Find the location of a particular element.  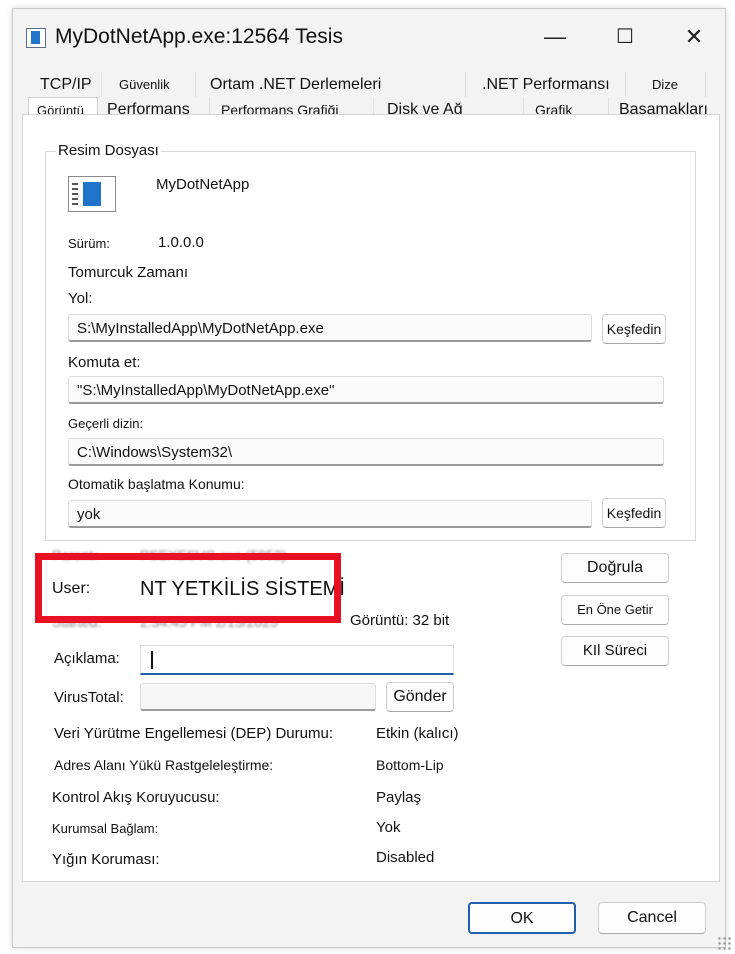

cfg-label: Kontrol Akış Koruyucusu: is located at coordinates (136, 797).